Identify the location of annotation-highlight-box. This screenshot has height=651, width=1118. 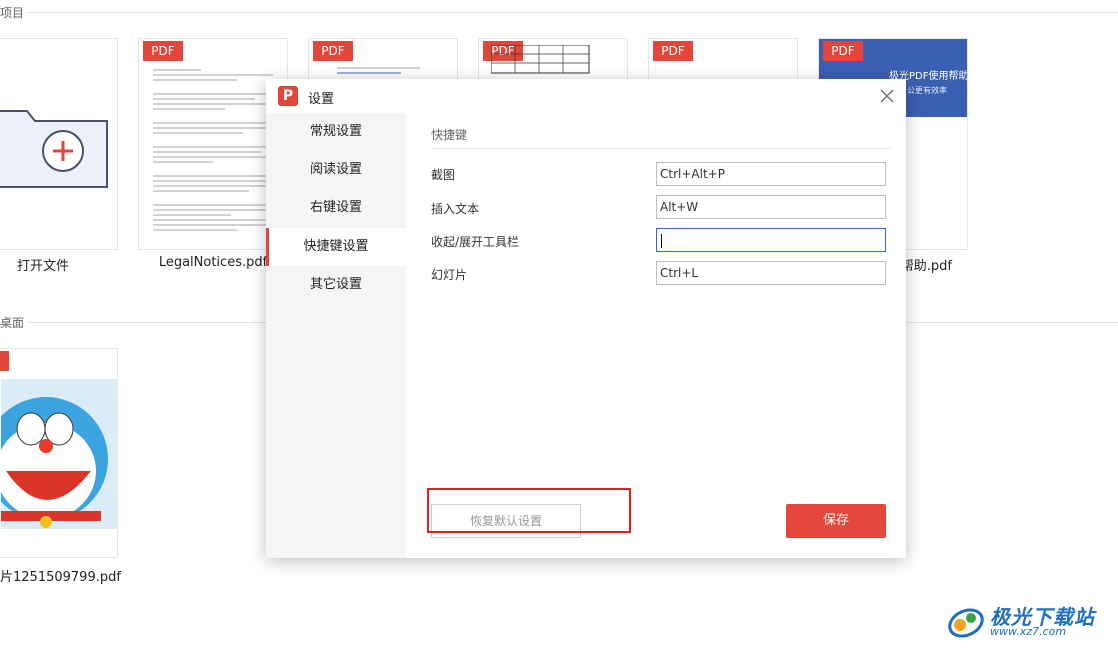
(529, 510).